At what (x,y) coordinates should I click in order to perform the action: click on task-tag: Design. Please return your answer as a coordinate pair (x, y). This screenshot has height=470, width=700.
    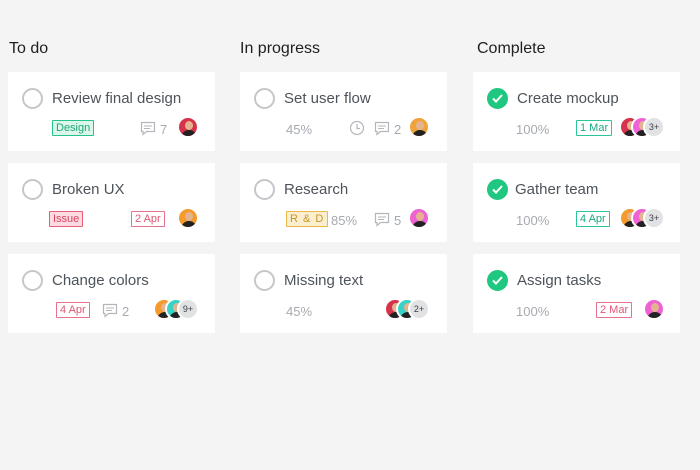
    Looking at the image, I should click on (73, 128).